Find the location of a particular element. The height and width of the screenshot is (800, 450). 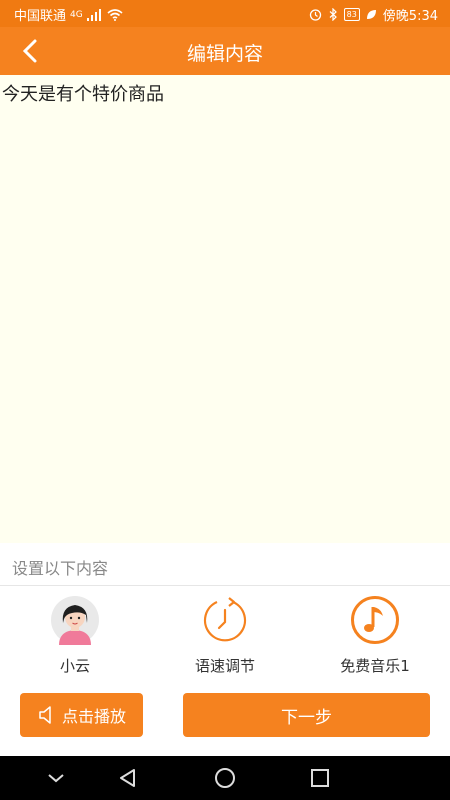

status-bar: 中国联通 4G 83 傍晚5:34 is located at coordinates (225, 13).